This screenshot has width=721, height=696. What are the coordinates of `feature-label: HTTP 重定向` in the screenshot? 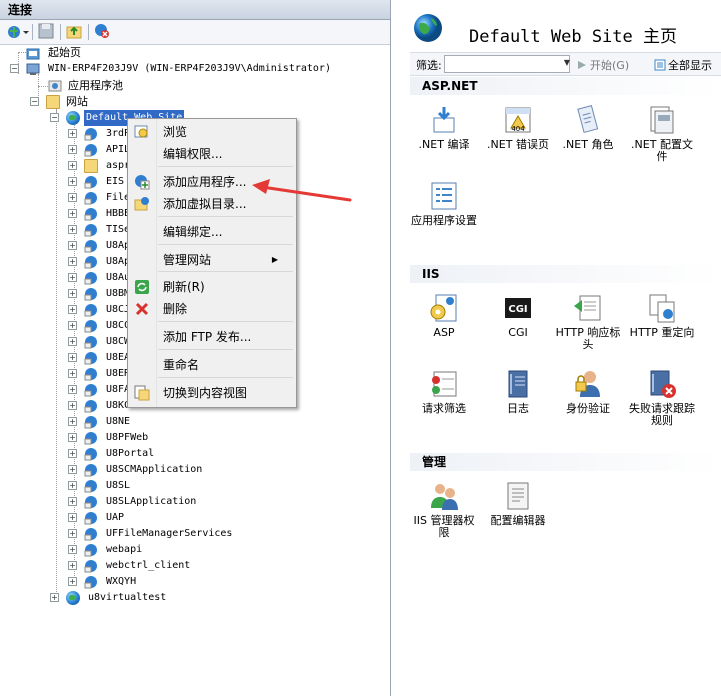 It's located at (662, 332).